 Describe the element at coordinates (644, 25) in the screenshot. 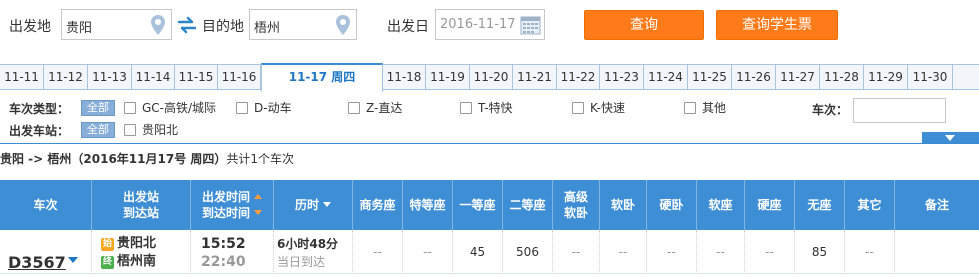

I see `query-button: 查询` at that location.